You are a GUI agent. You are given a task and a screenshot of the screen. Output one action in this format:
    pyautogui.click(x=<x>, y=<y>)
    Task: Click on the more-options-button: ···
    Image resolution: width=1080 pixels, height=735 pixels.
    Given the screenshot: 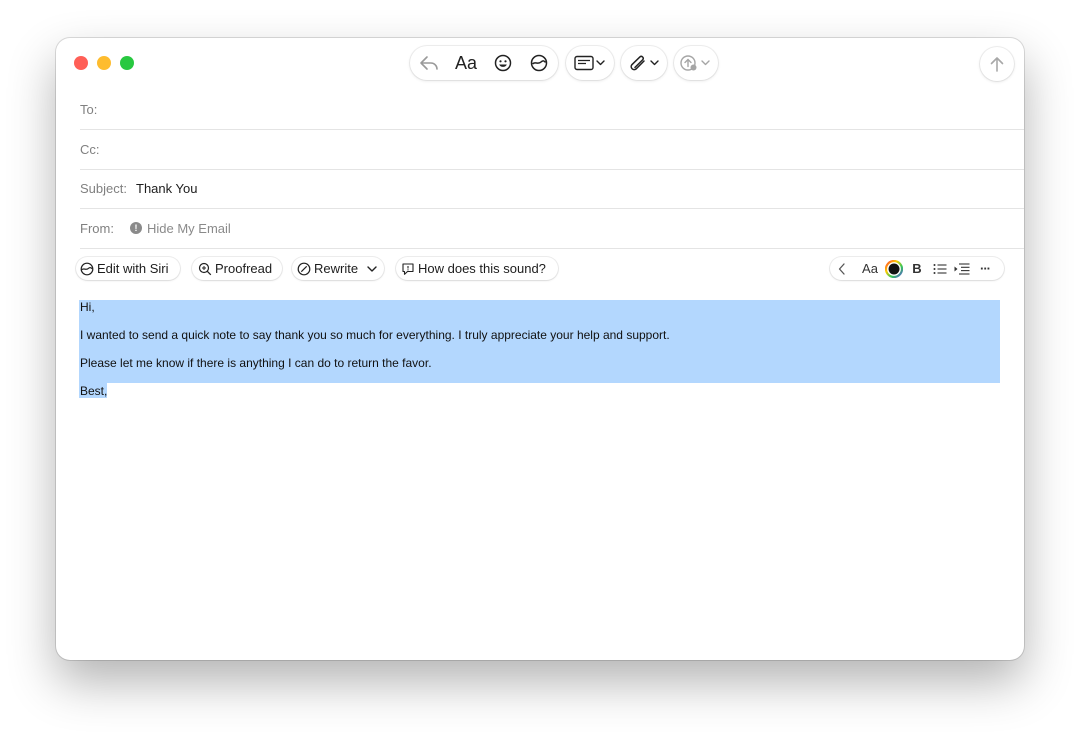 What is the action you would take?
    pyautogui.click(x=985, y=268)
    